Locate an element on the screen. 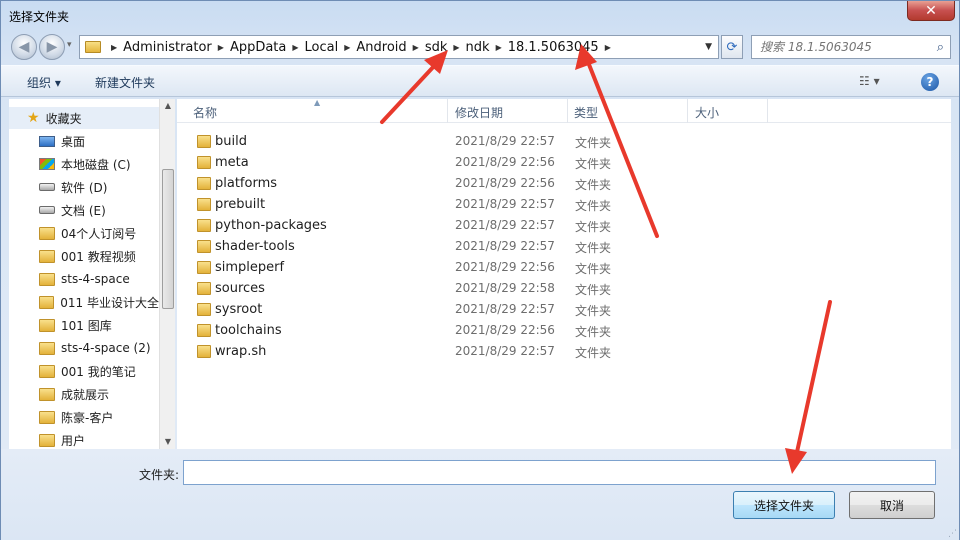 Image resolution: width=960 pixels, height=540 pixels. file-modified: 2021/8/29 22:57 is located at coordinates (505, 204).